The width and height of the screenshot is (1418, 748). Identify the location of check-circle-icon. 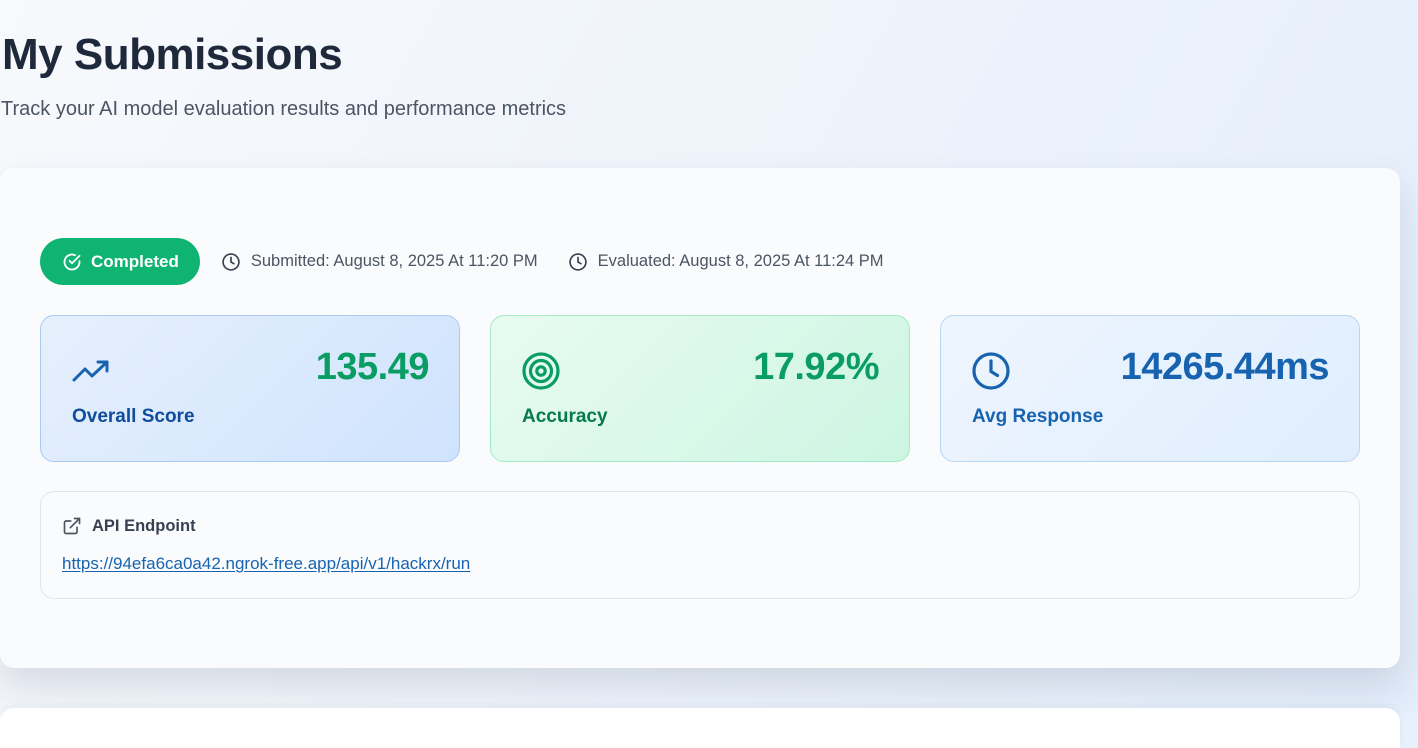
(72, 261).